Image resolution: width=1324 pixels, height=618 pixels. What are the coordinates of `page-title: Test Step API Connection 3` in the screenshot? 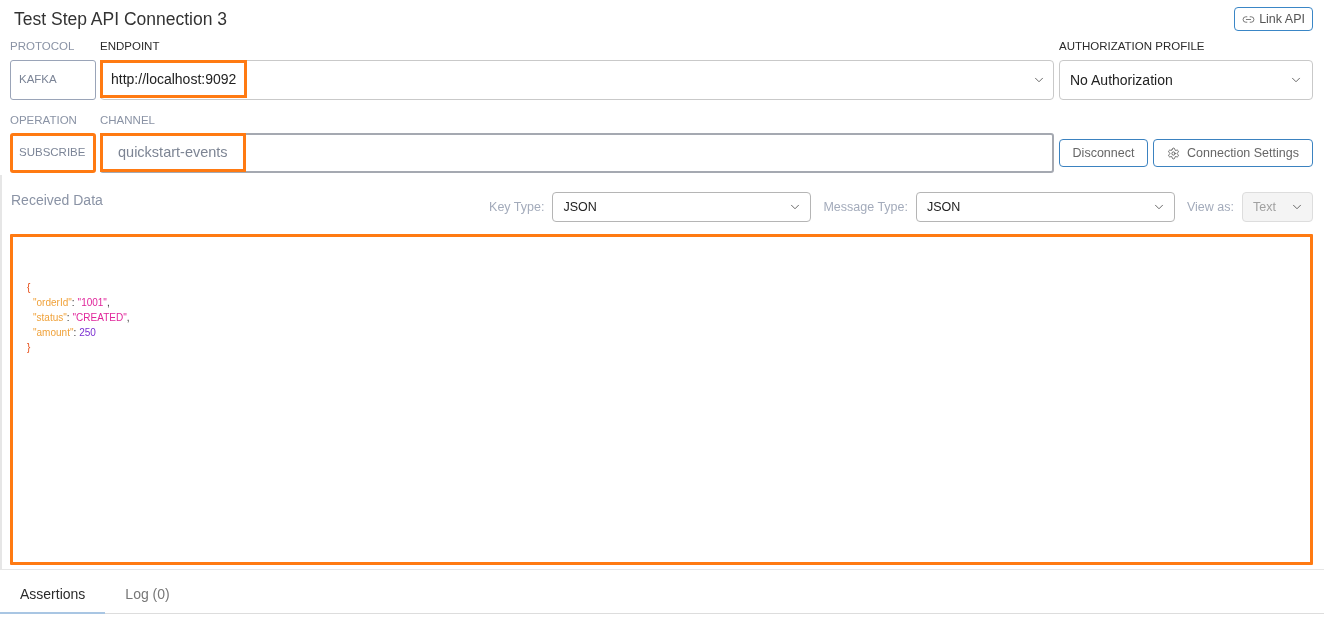 It's located at (121, 19).